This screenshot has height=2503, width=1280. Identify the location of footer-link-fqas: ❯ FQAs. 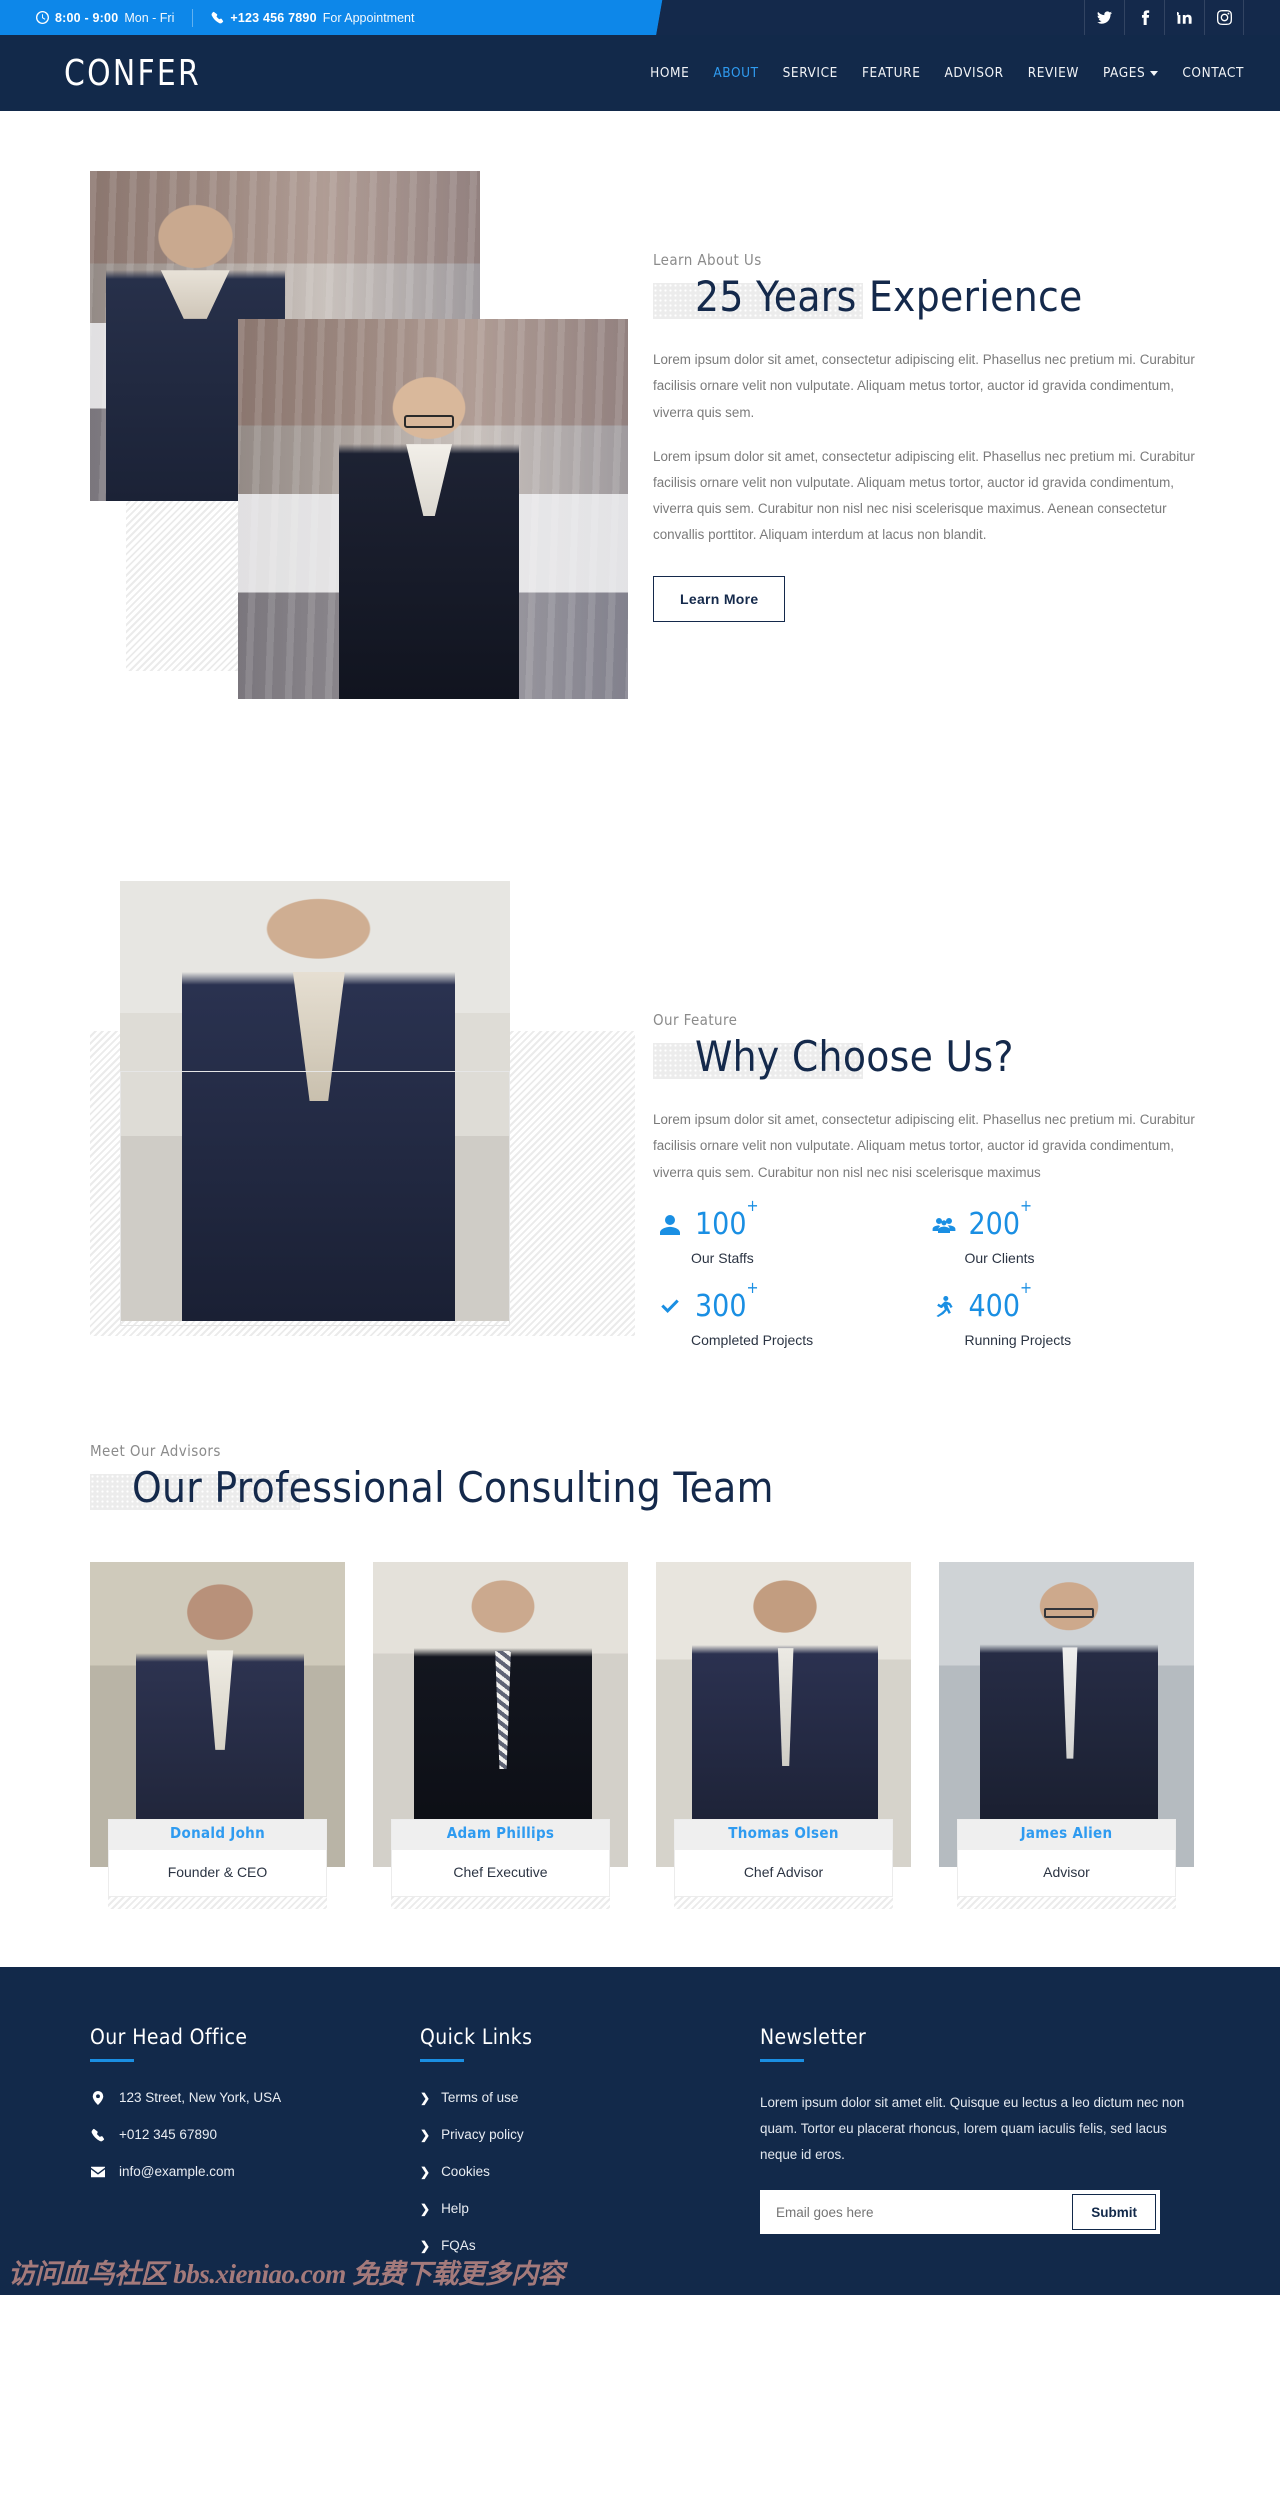
(590, 2245).